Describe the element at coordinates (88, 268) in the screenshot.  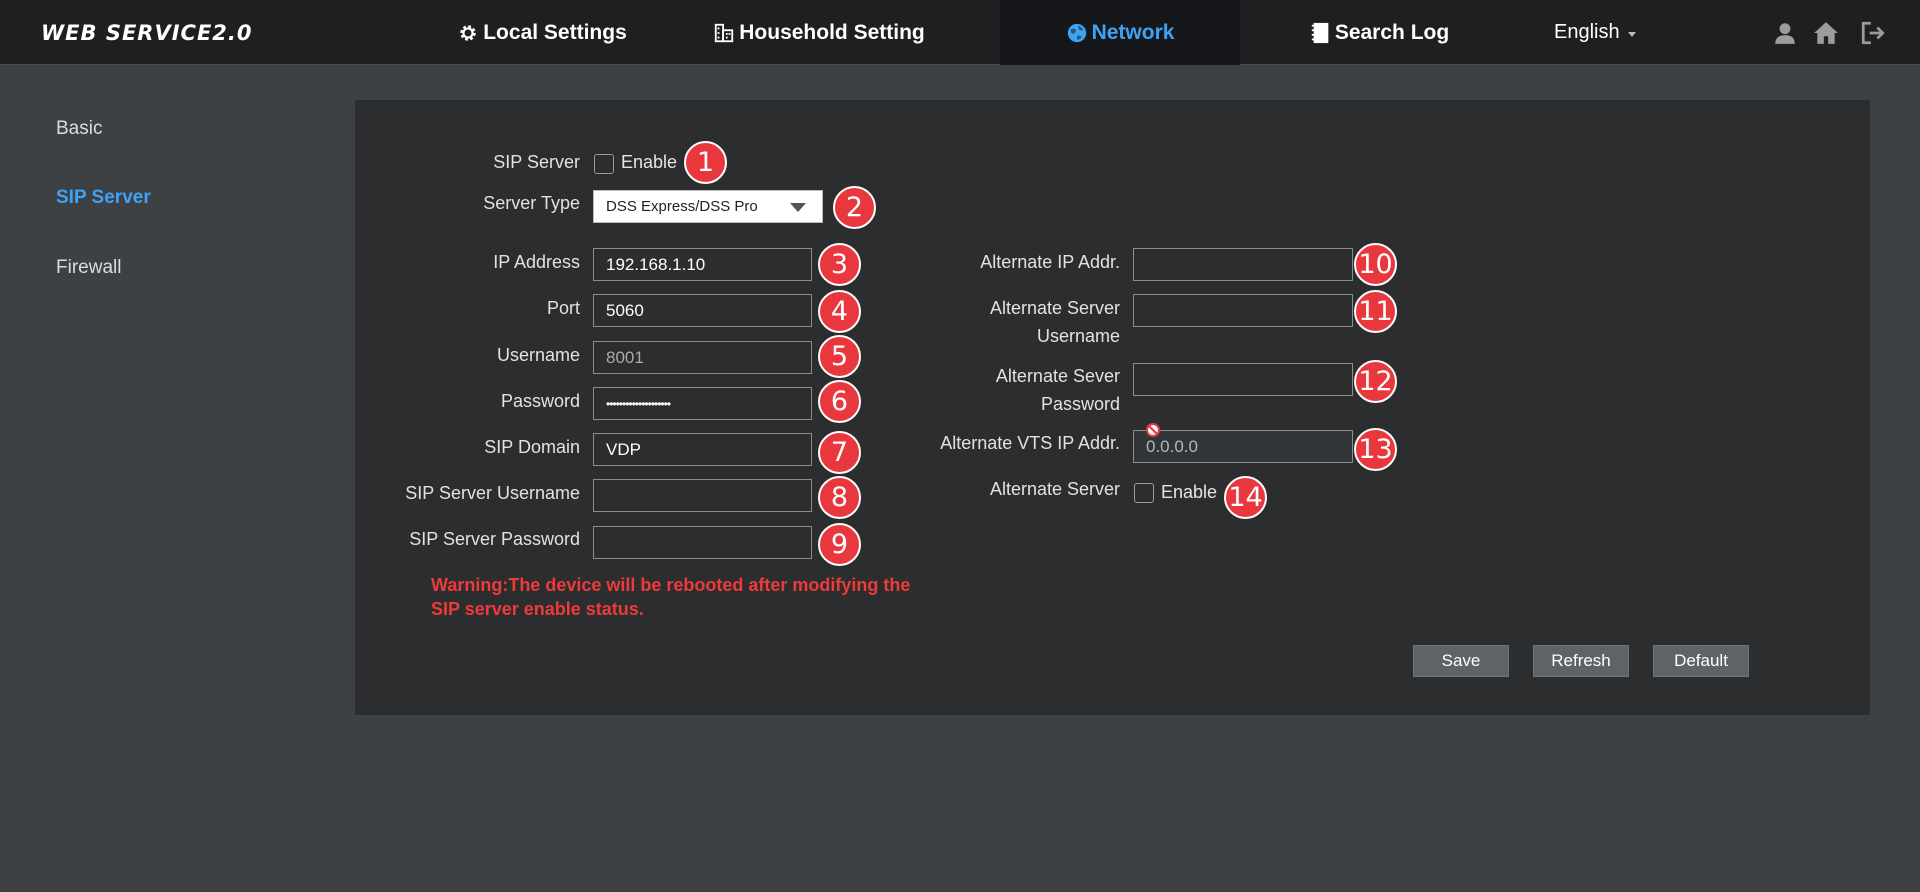
I see `sidebar-item-firewall: Firewall` at that location.